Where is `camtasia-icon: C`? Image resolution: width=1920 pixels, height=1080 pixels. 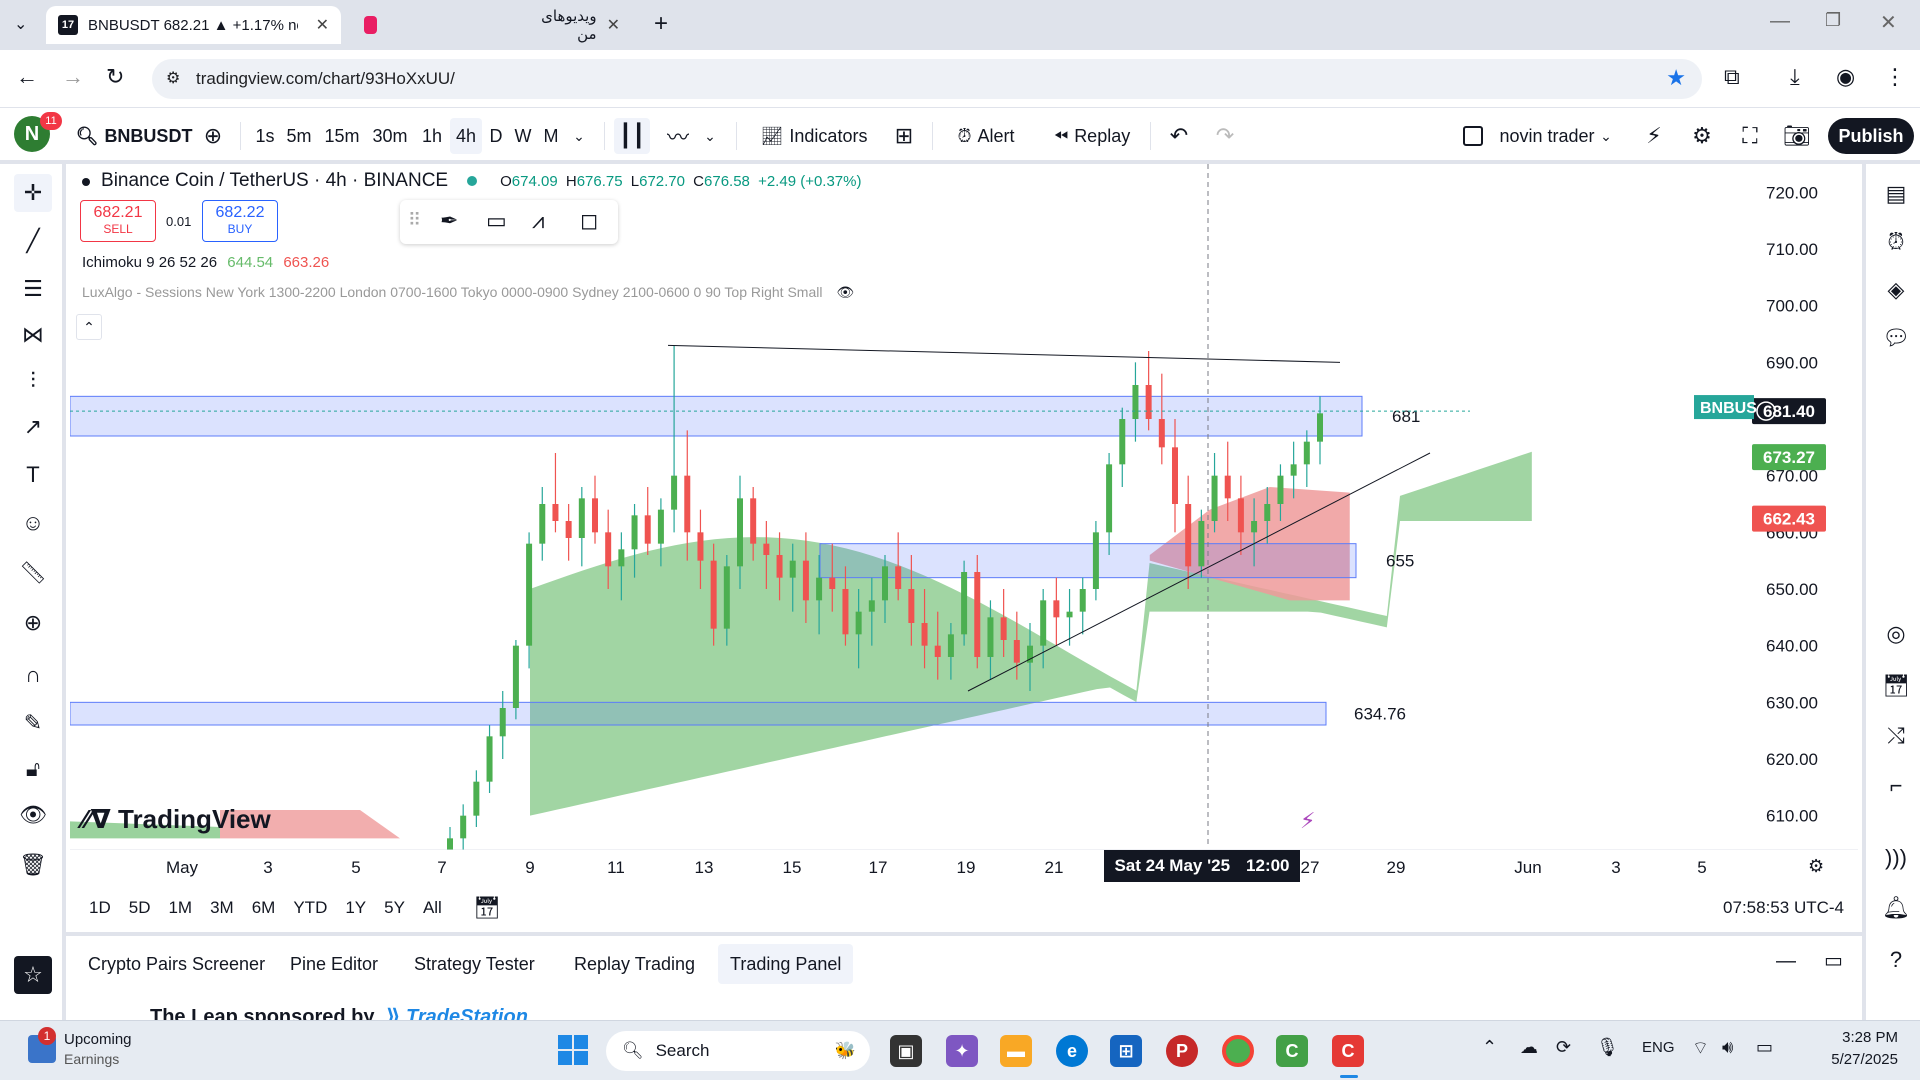
camtasia-icon: C is located at coordinates (1292, 1051).